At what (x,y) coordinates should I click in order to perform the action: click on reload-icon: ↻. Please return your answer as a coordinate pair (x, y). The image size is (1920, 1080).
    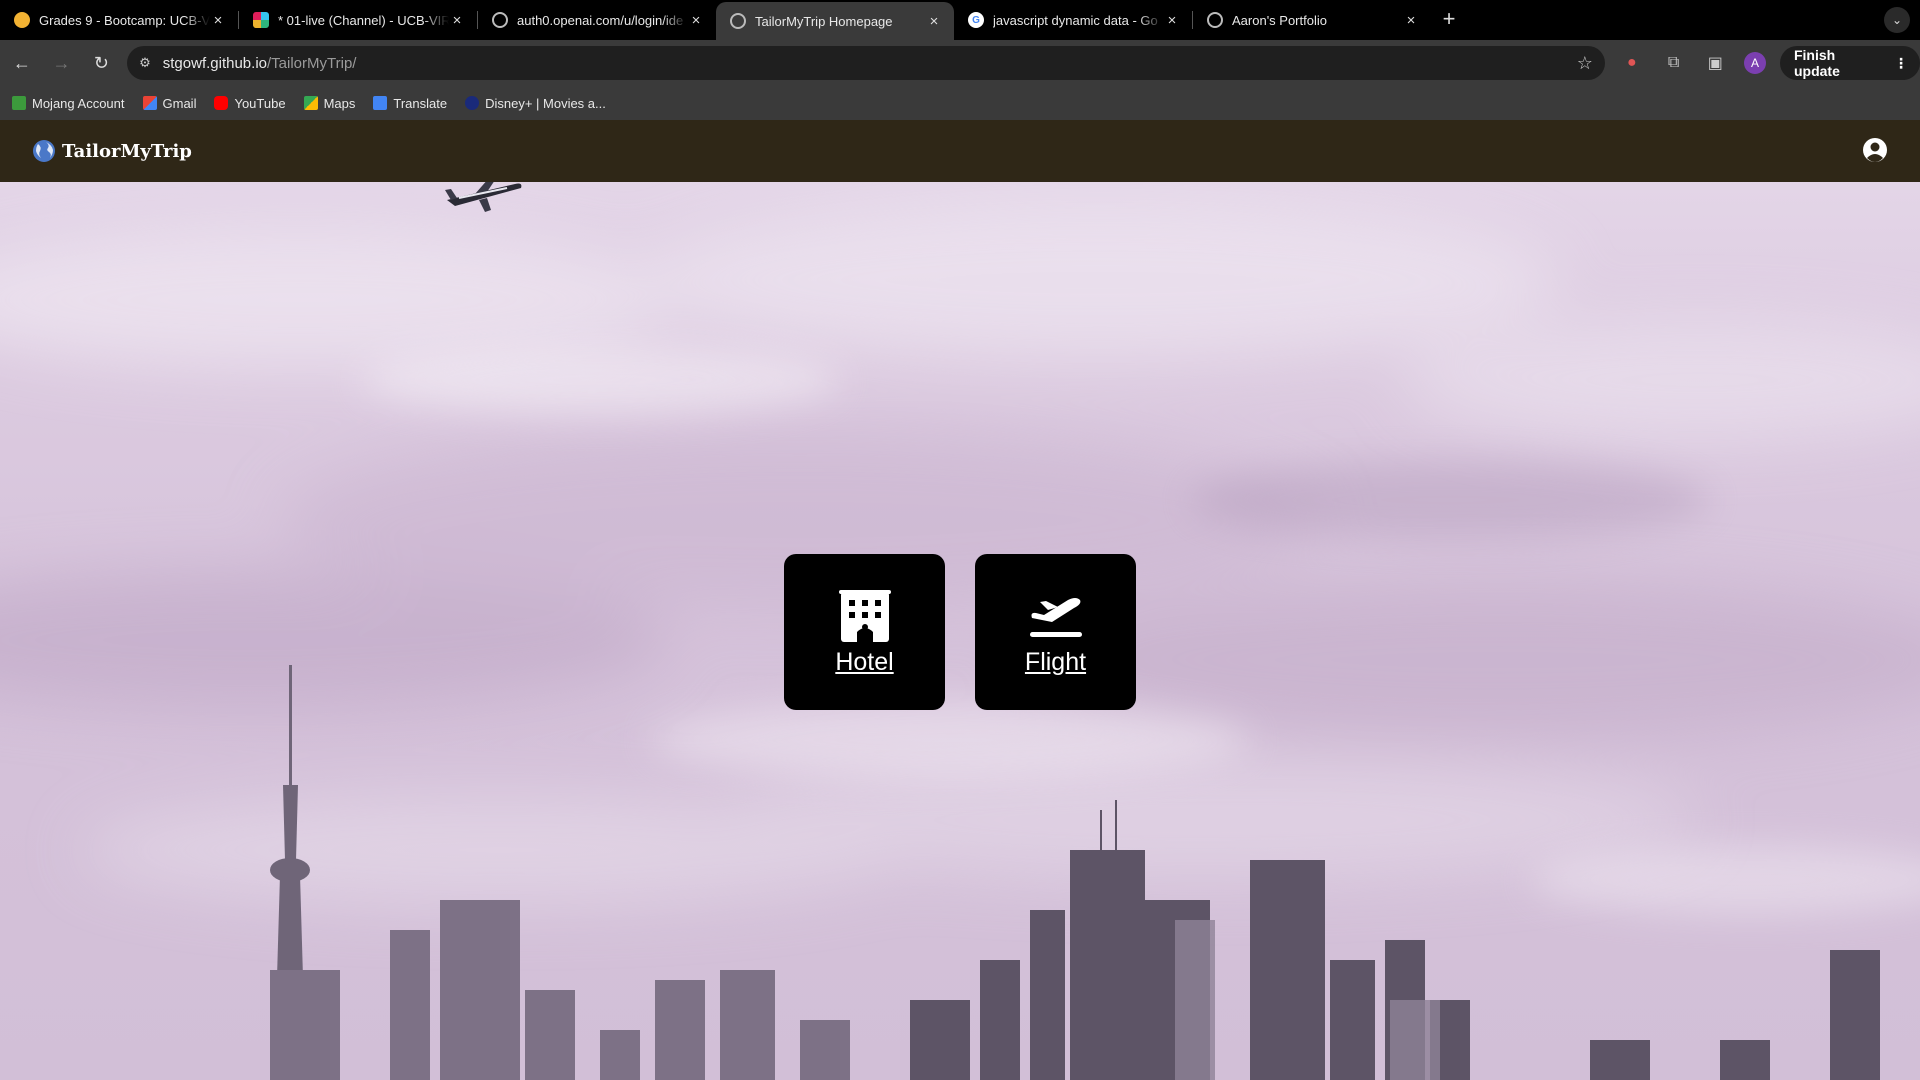
    Looking at the image, I should click on (101, 63).